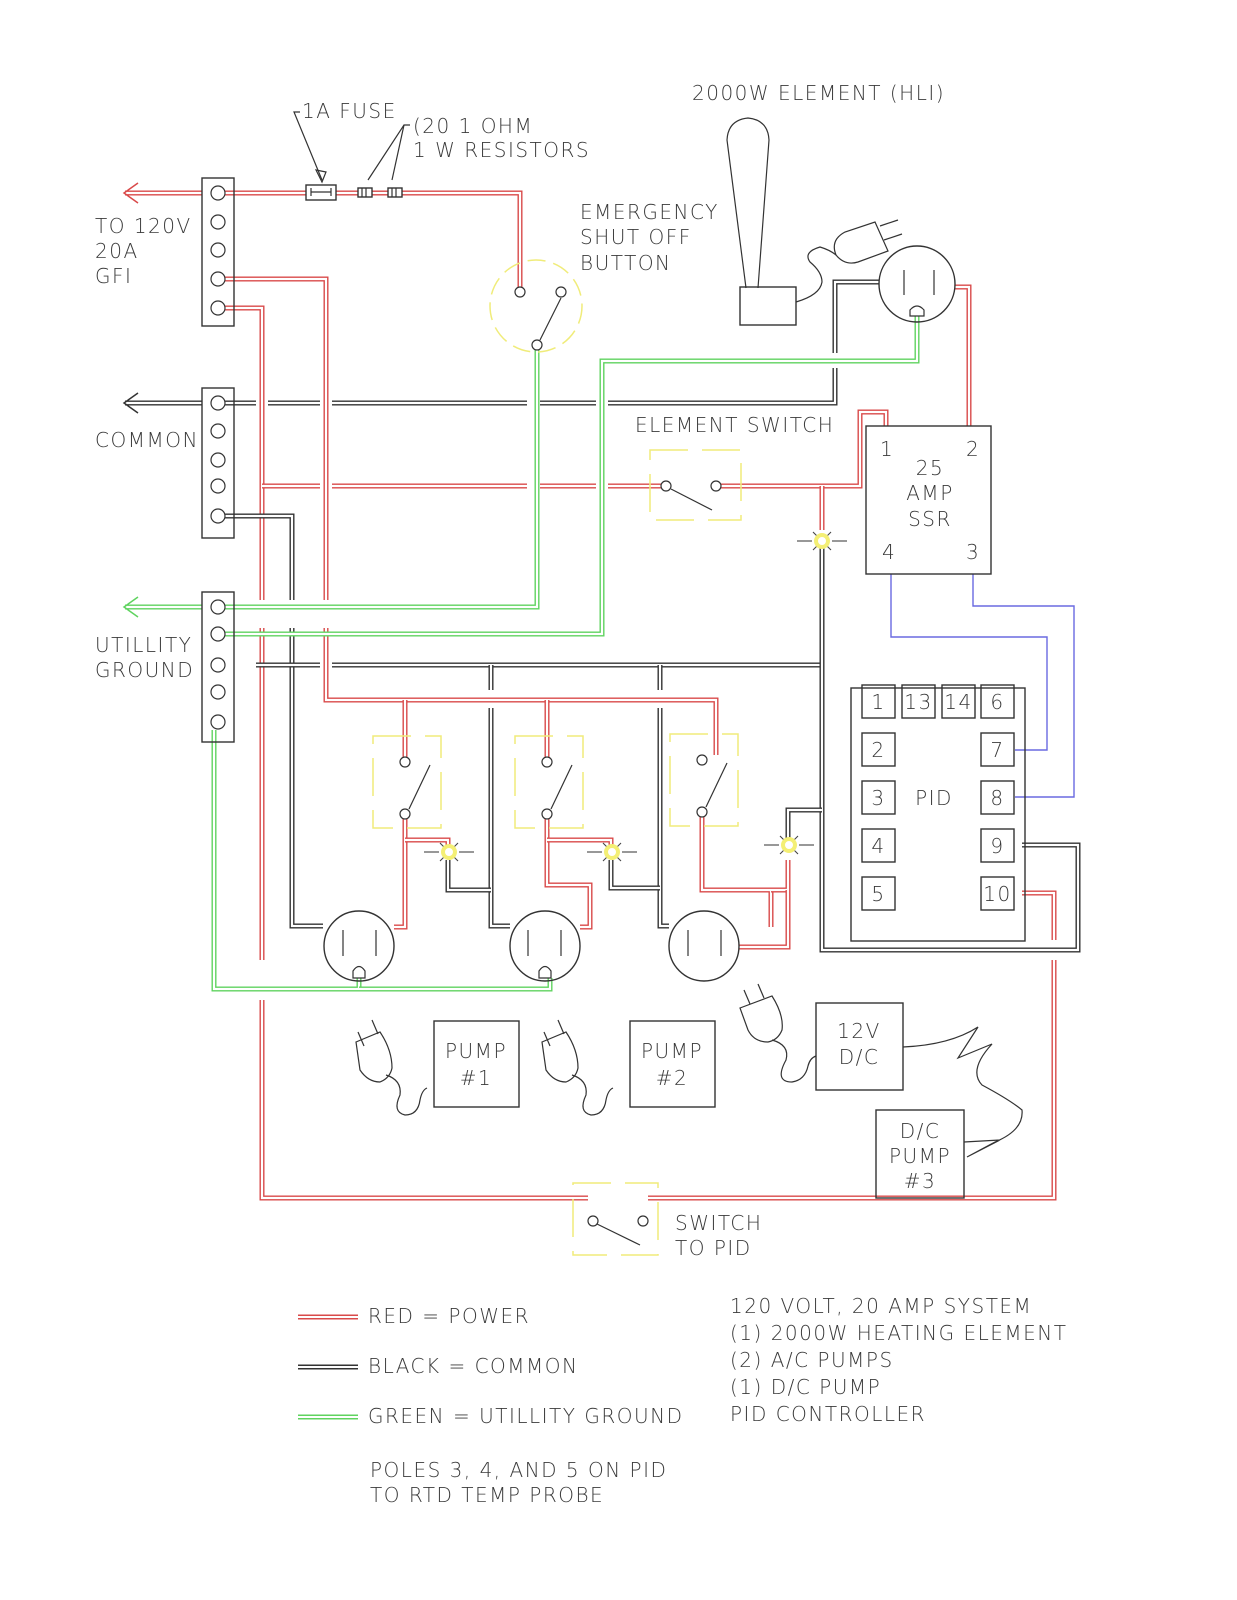  I want to click on pid-terminal-1: 1, so click(878, 701).